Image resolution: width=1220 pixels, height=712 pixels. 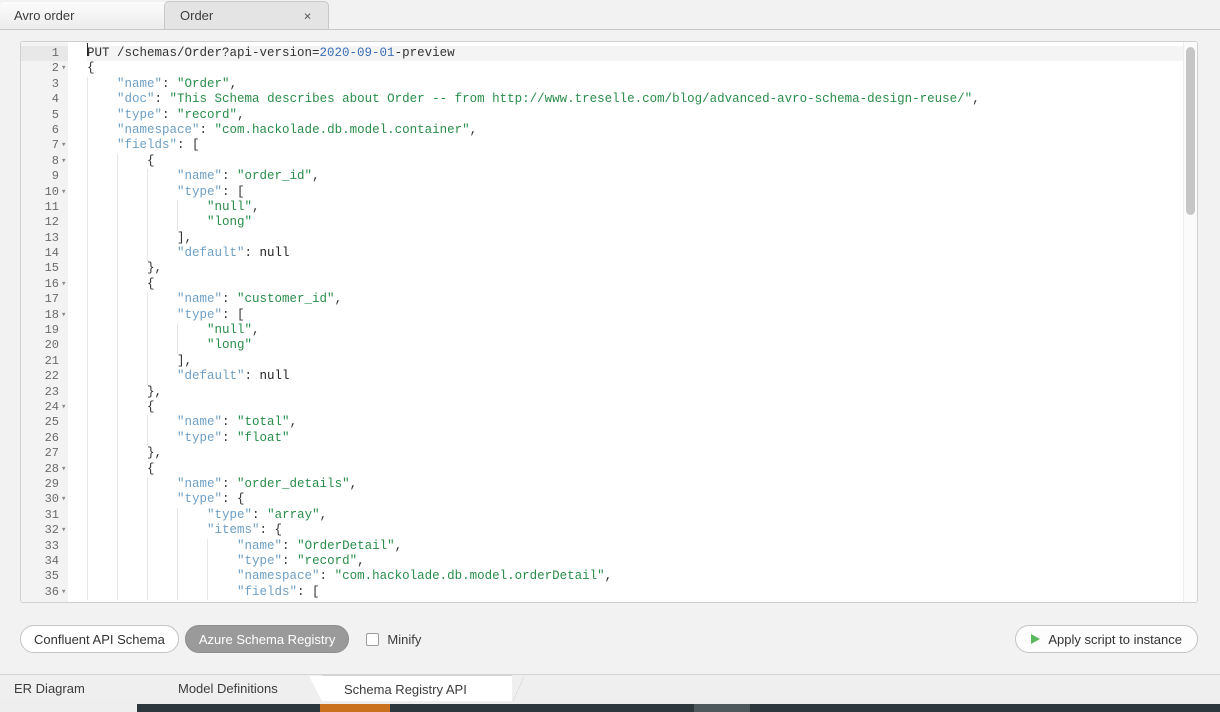 I want to click on code-line: 12 "long", so click(x=609, y=223).